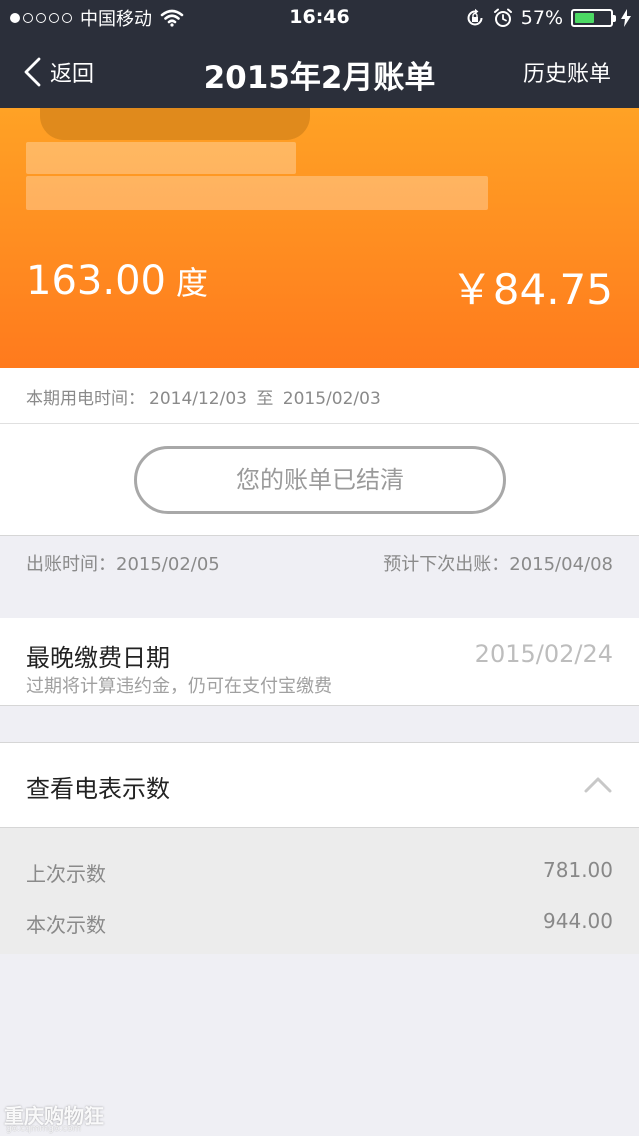  Describe the element at coordinates (585, 18) in the screenshot. I see `battery-fill` at that location.